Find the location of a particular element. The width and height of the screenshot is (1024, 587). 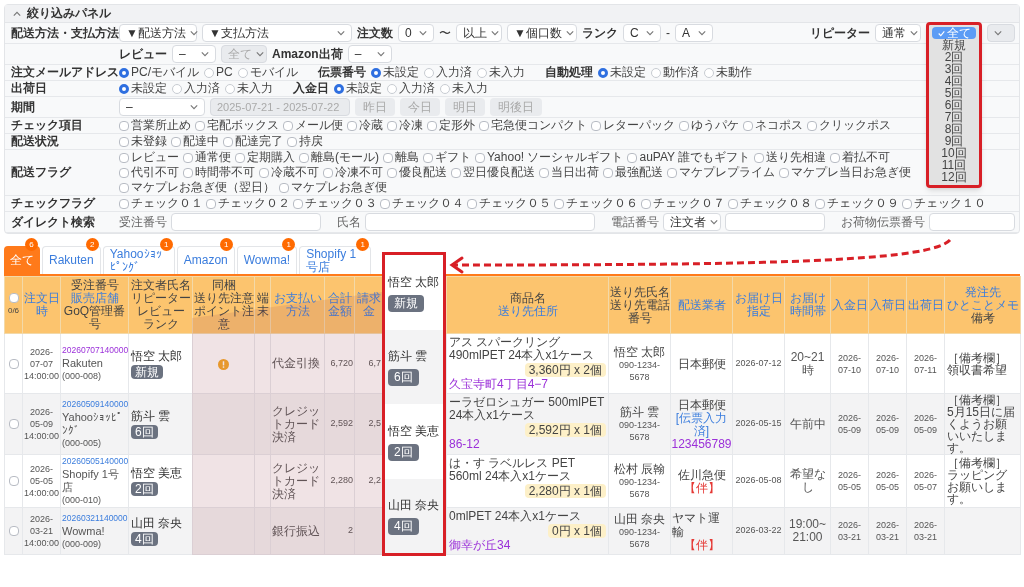

order-link: 20260321140000 is located at coordinates (94, 518).